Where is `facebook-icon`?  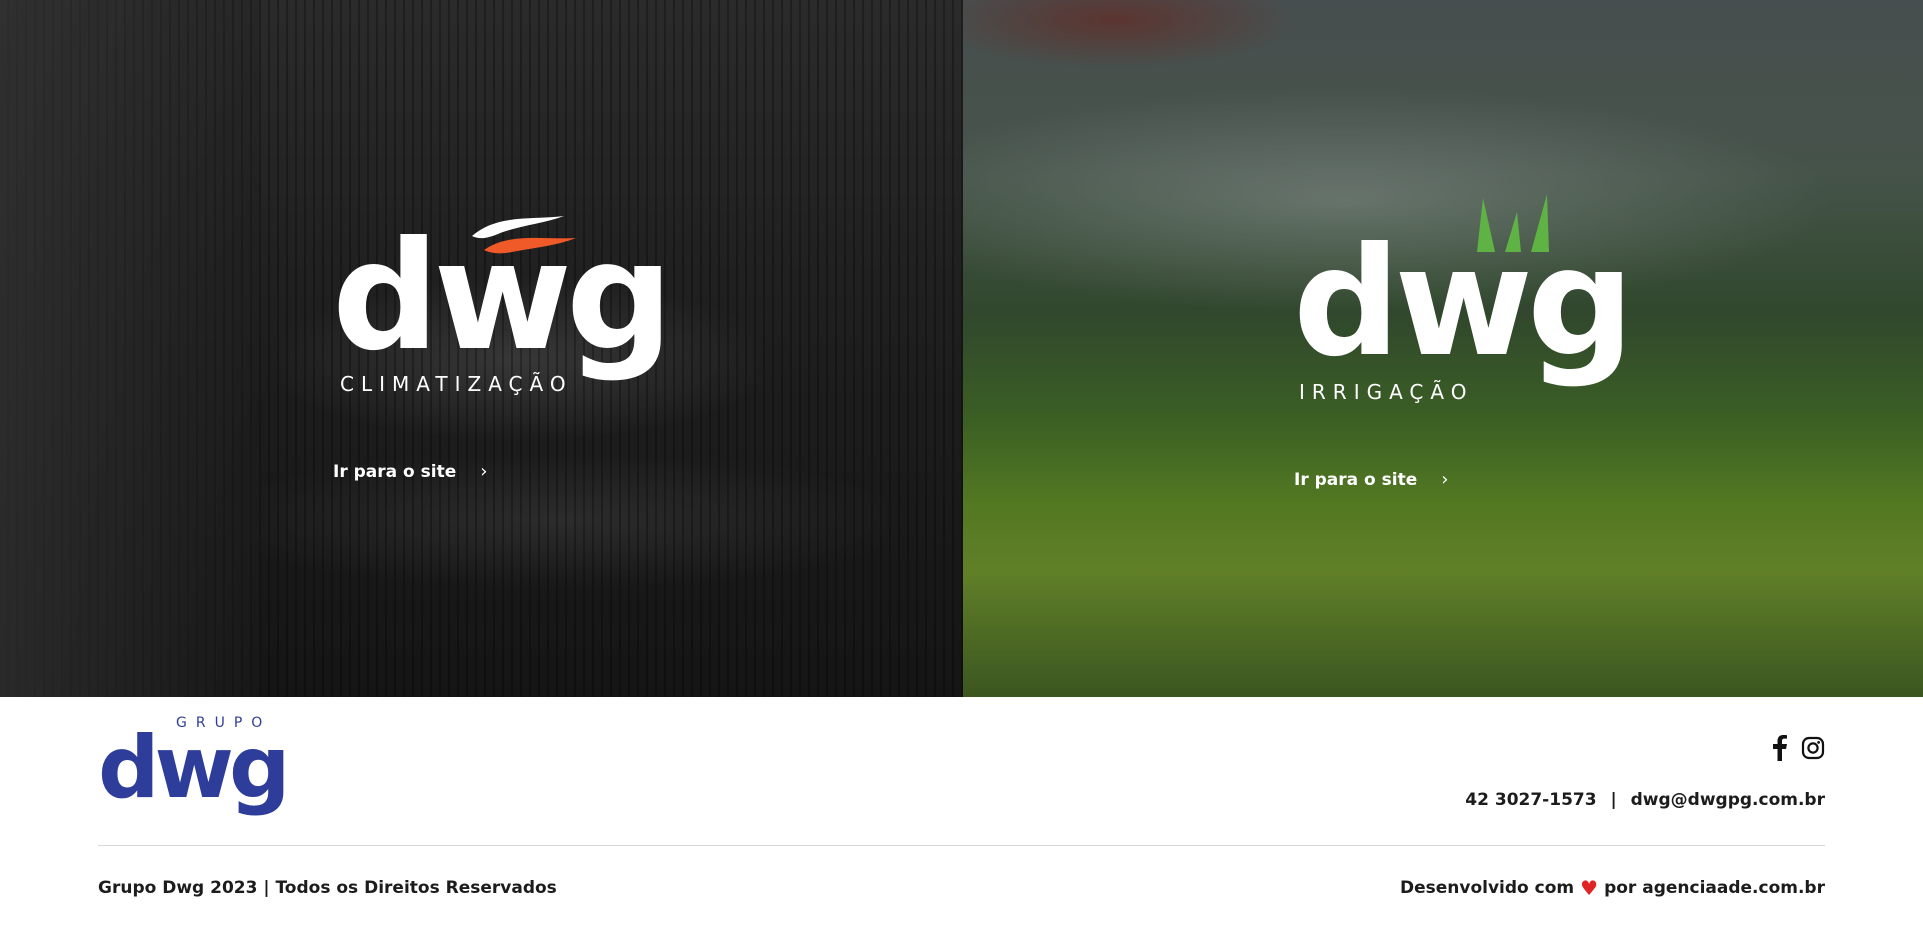 facebook-icon is located at coordinates (1780, 748).